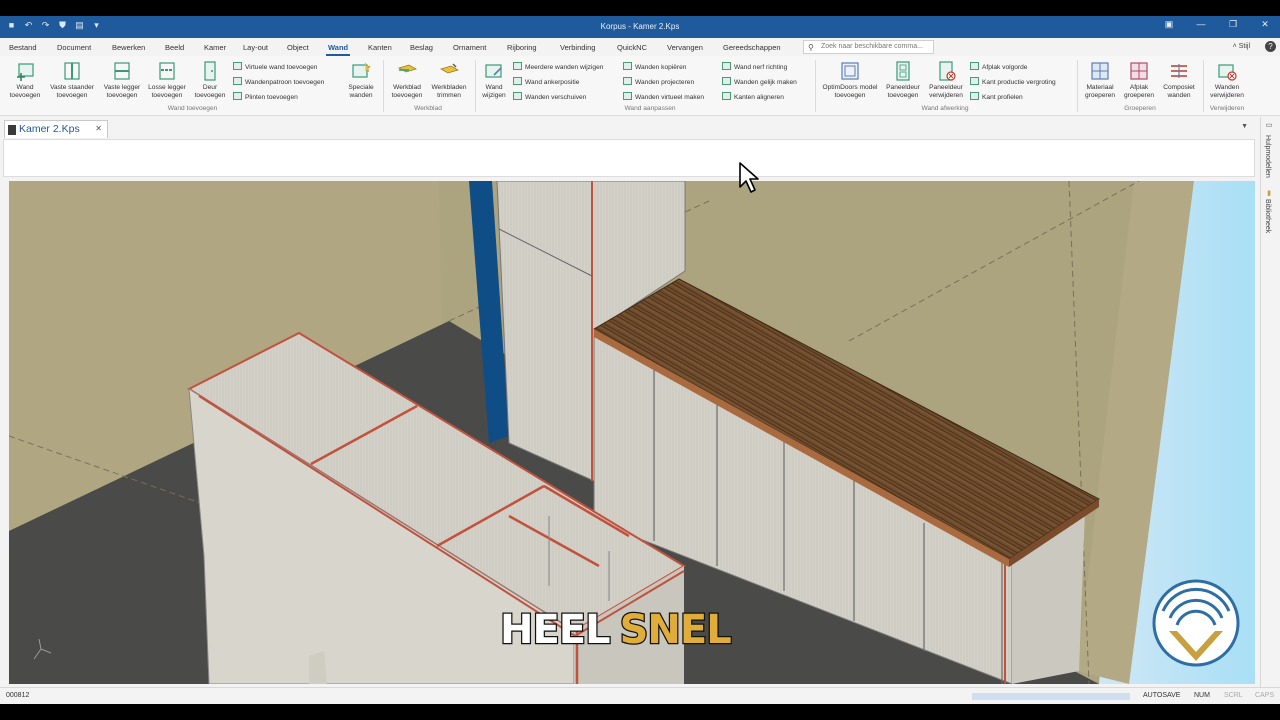  What do you see at coordinates (1267, 156) in the screenshot?
I see `side-tab-hulpmodellen: Hulpmodellen` at bounding box center [1267, 156].